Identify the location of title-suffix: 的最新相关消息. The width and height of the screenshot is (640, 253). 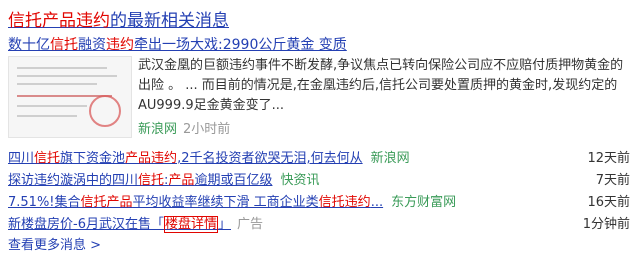
(169, 21).